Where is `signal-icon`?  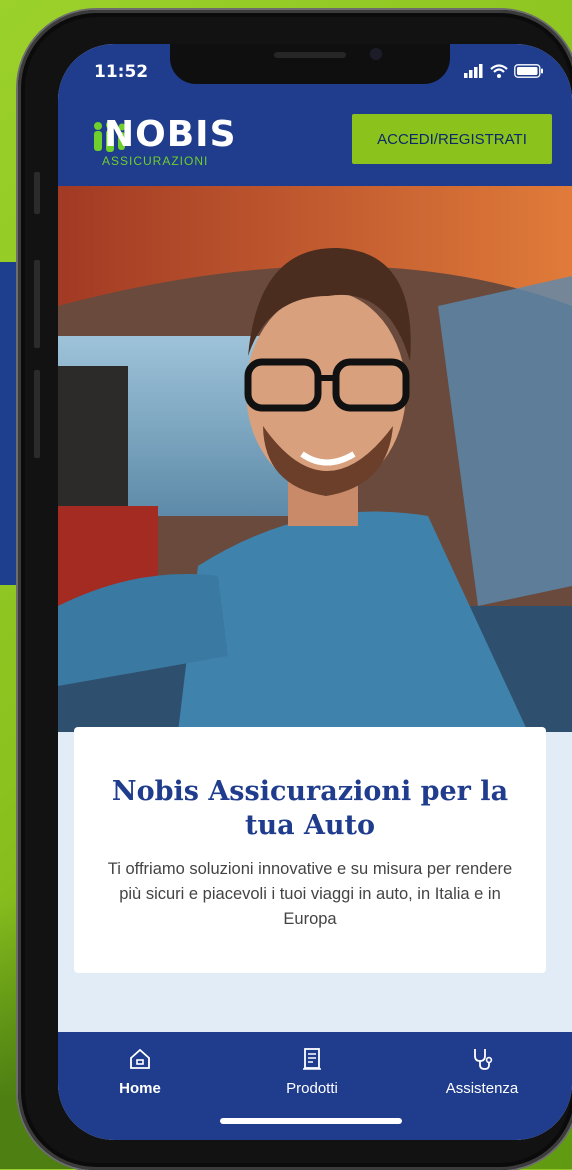 signal-icon is located at coordinates (473, 71).